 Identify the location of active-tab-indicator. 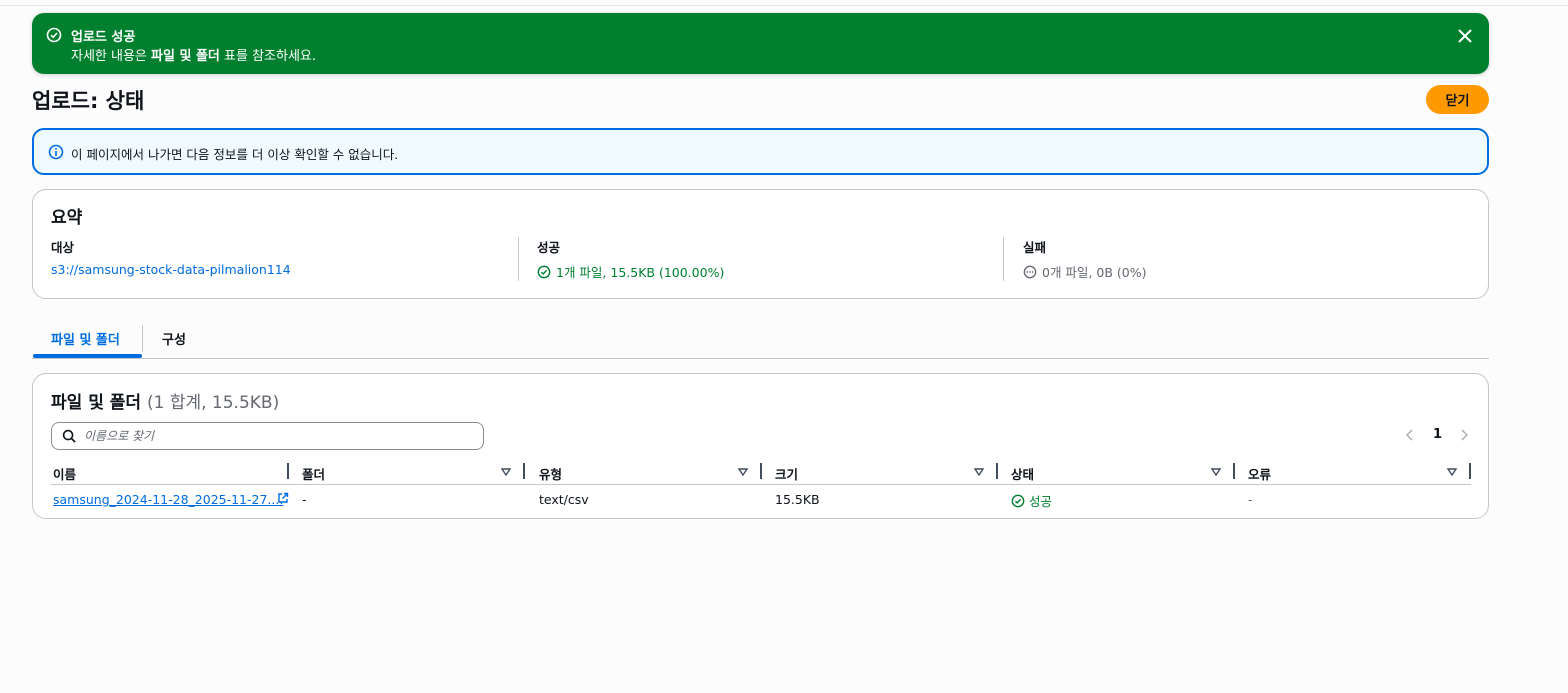
(87, 356).